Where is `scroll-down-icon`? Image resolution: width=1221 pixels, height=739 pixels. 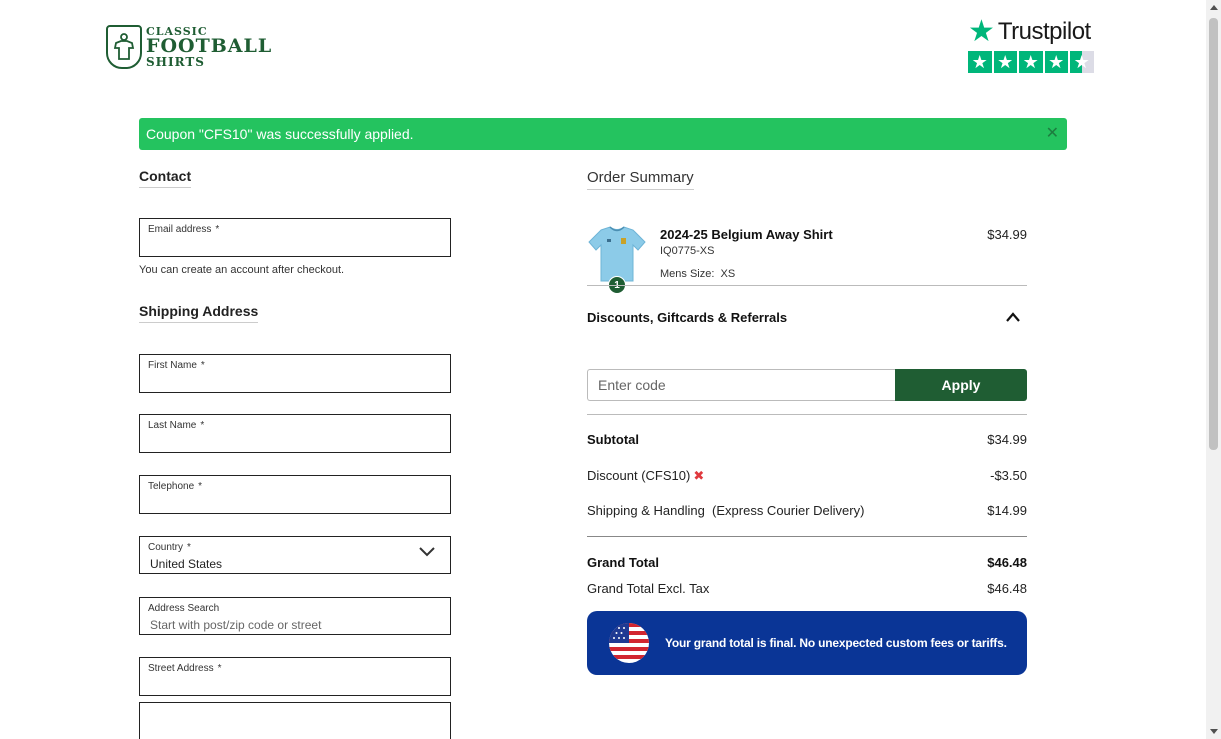 scroll-down-icon is located at coordinates (1214, 731).